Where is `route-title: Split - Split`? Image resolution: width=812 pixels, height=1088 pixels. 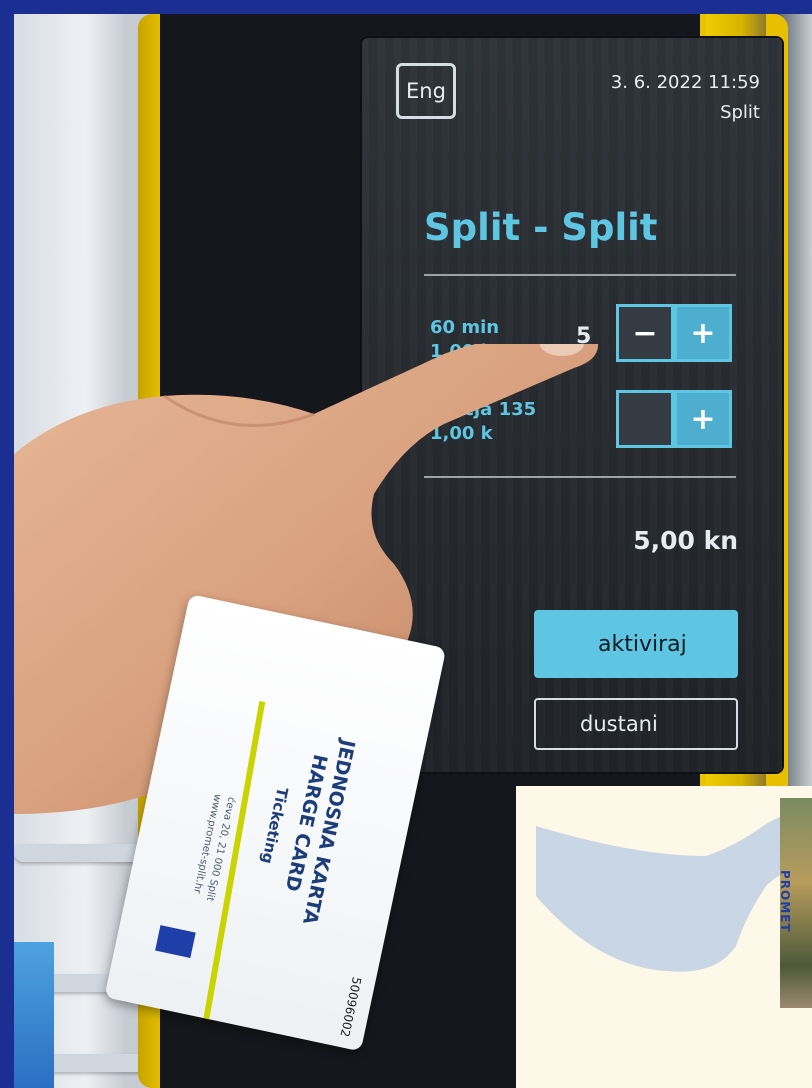
route-title: Split - Split is located at coordinates (541, 227).